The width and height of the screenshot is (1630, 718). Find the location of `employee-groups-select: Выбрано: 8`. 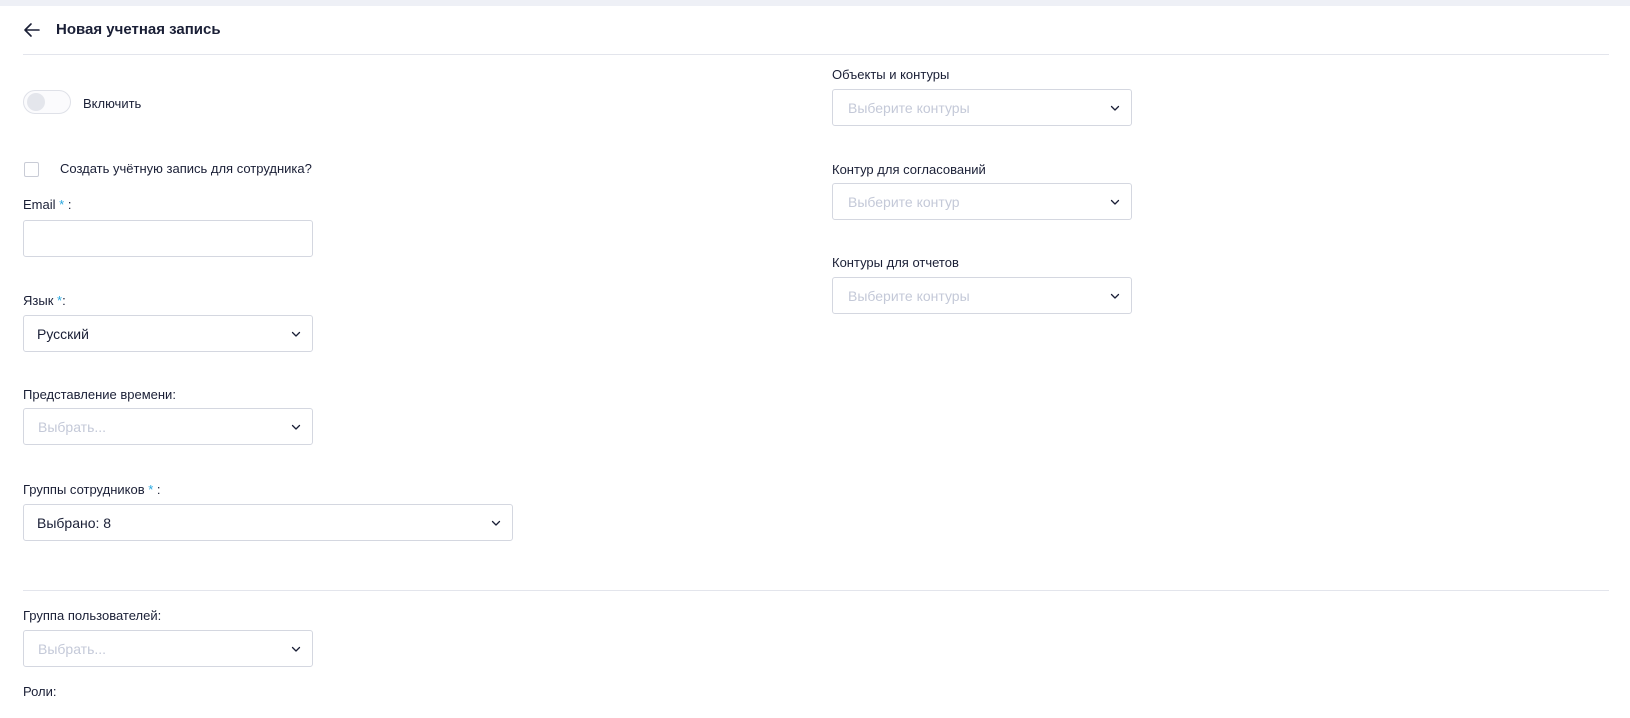

employee-groups-select: Выбрано: 8 is located at coordinates (268, 522).